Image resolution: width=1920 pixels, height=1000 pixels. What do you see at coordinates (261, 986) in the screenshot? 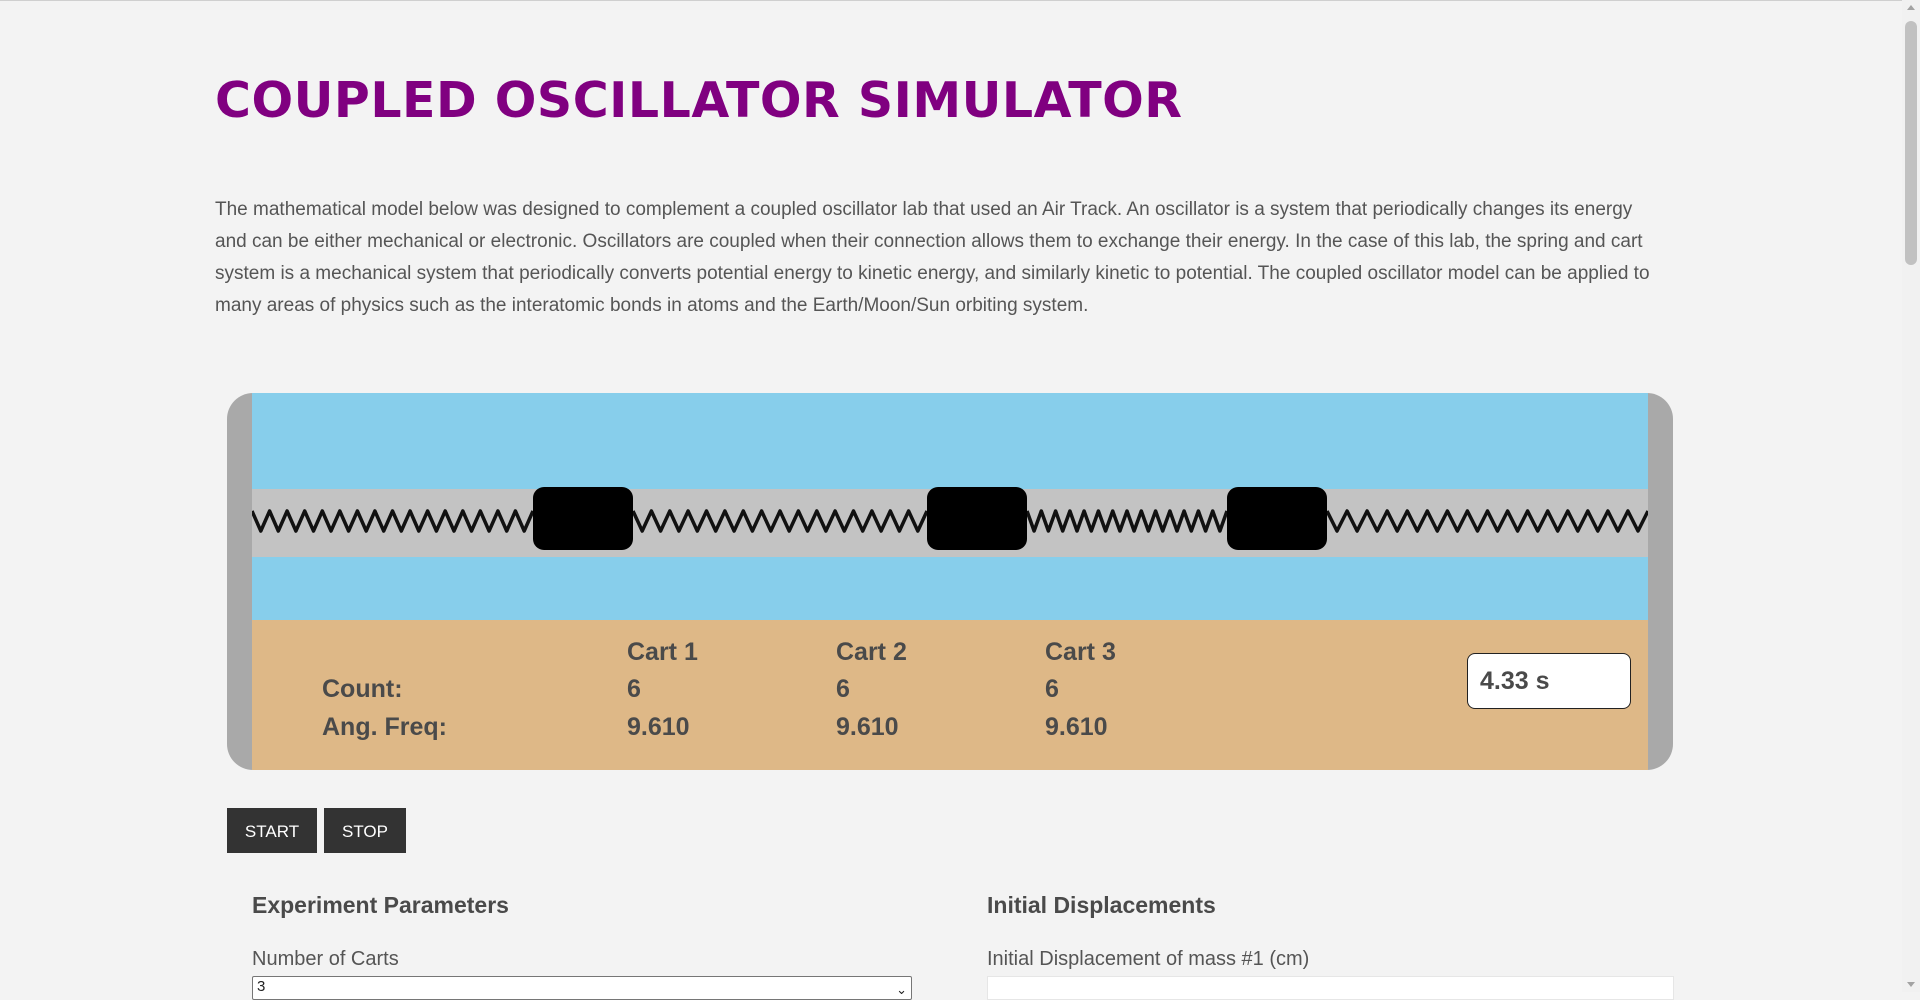
I see `number-of-carts-value: 3` at bounding box center [261, 986].